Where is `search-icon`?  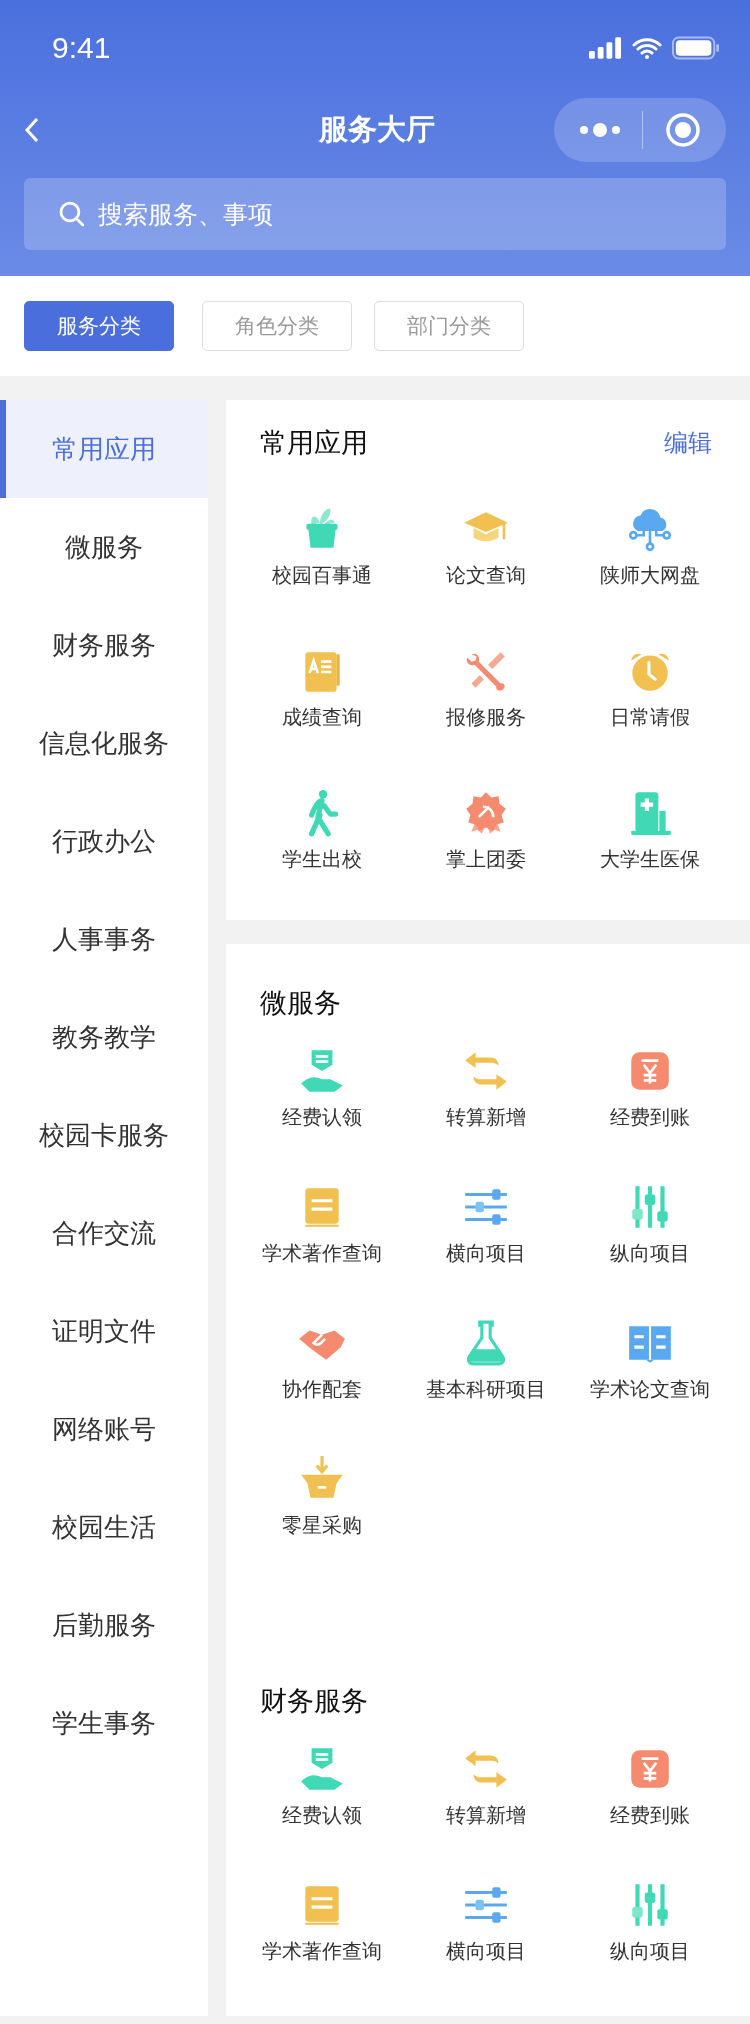
search-icon is located at coordinates (72, 214).